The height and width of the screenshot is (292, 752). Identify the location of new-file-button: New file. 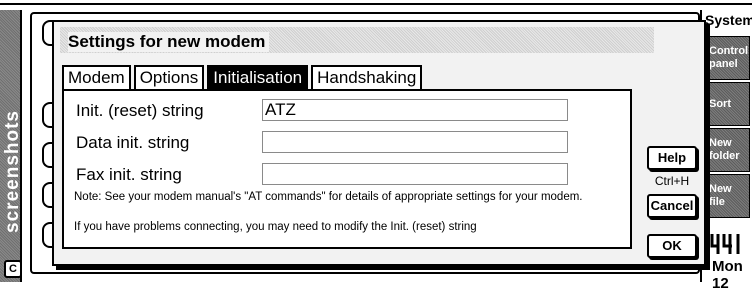
(726, 196).